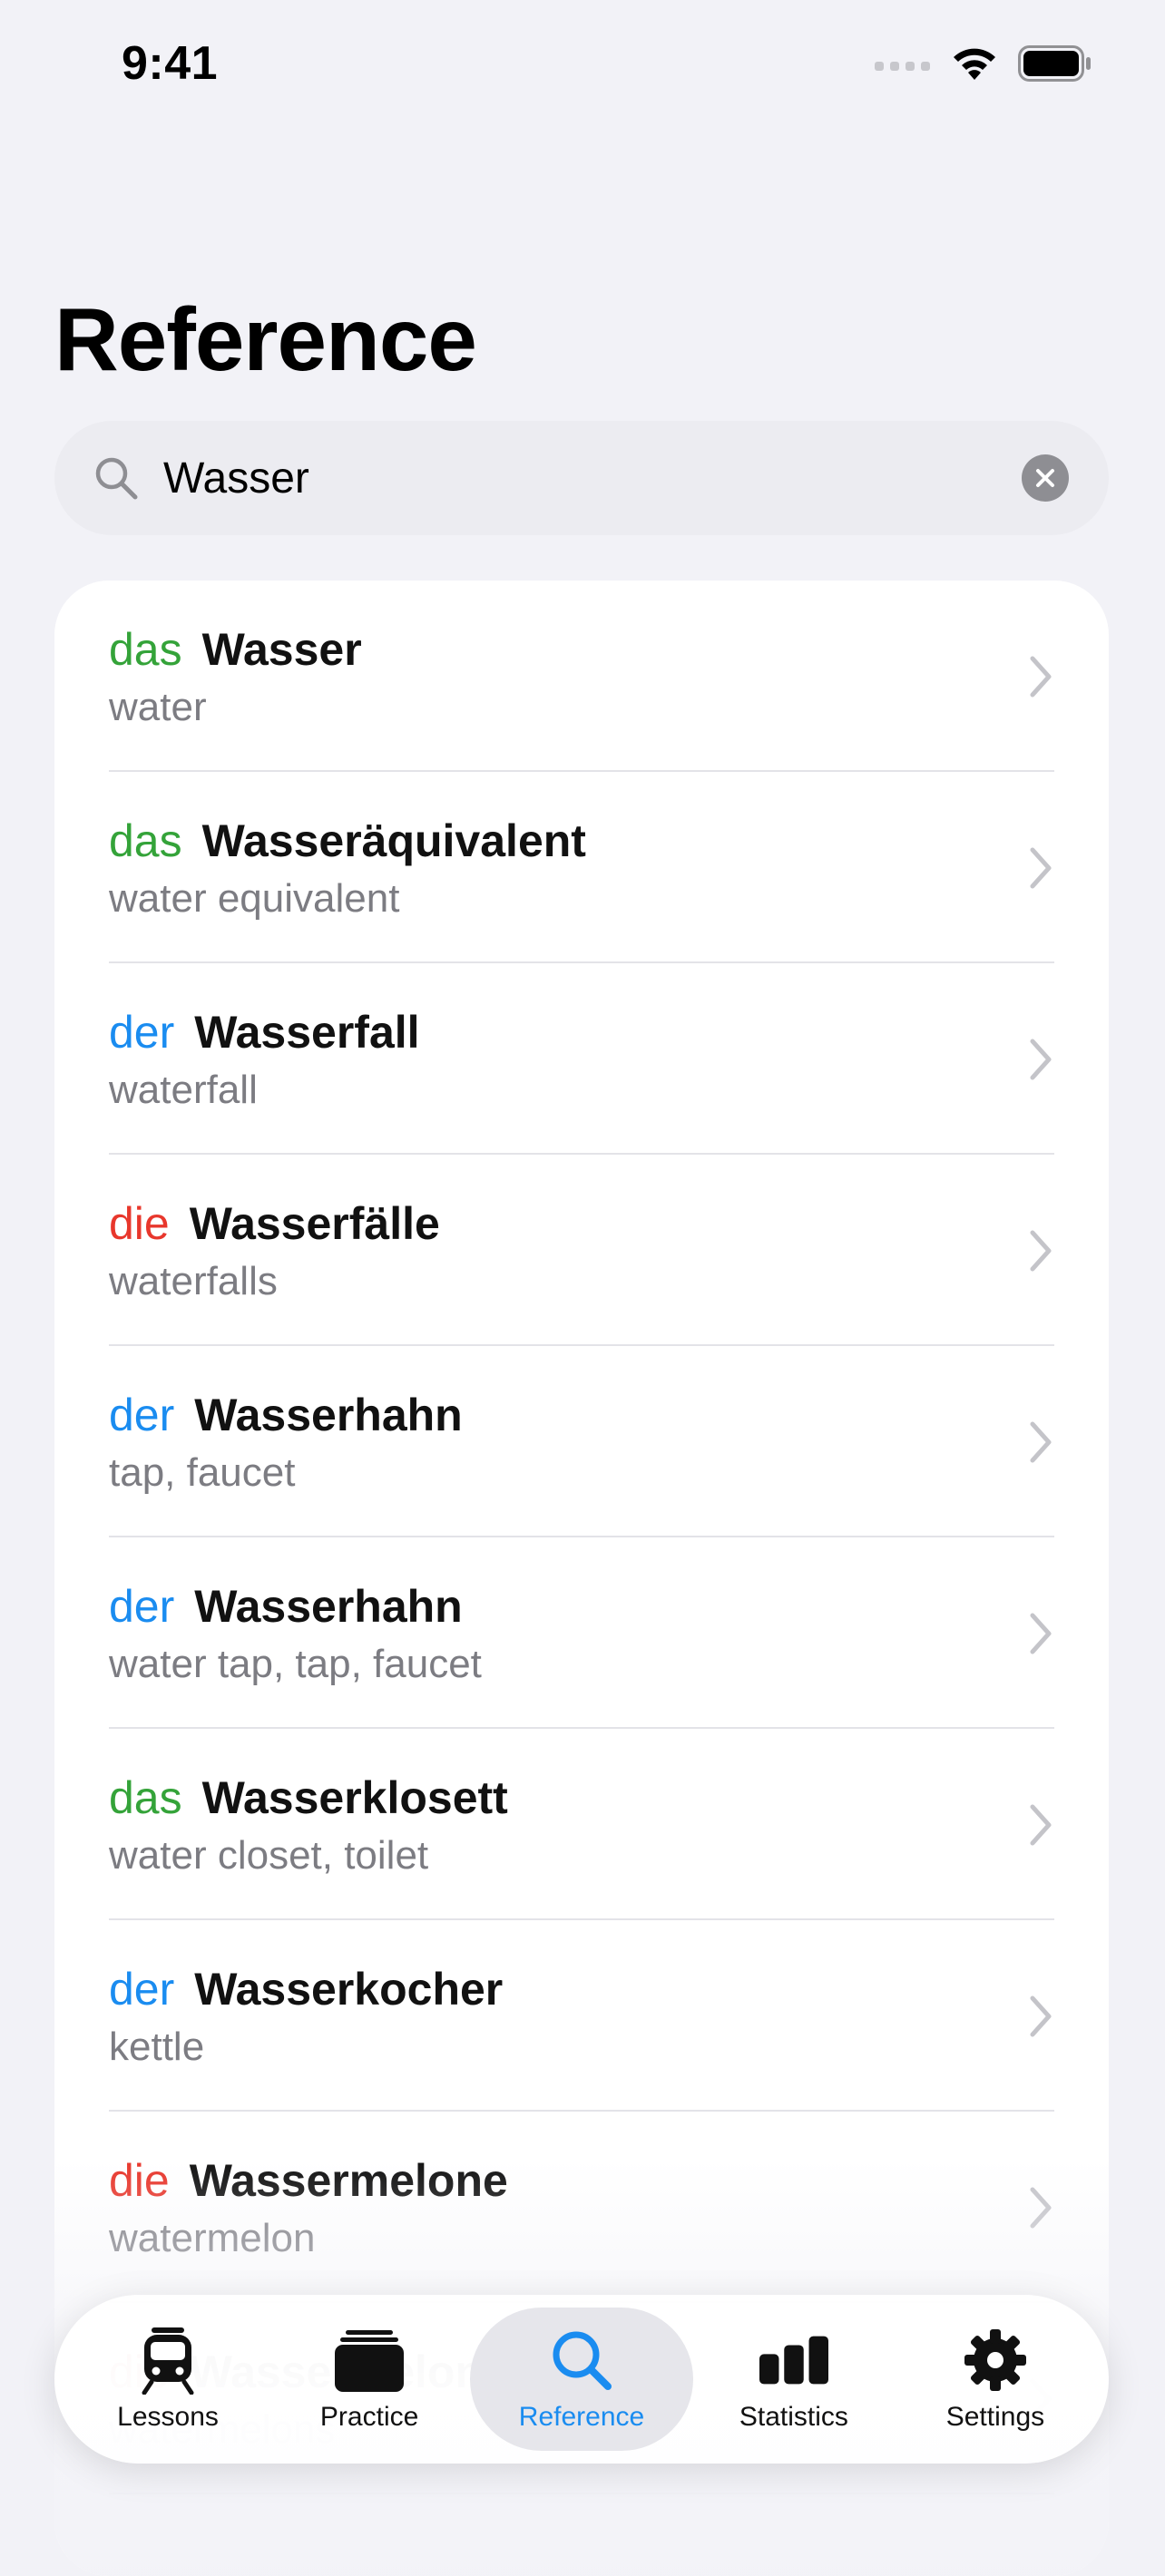 The image size is (1165, 2576). What do you see at coordinates (170, 63) in the screenshot?
I see `status-time: 9:41` at bounding box center [170, 63].